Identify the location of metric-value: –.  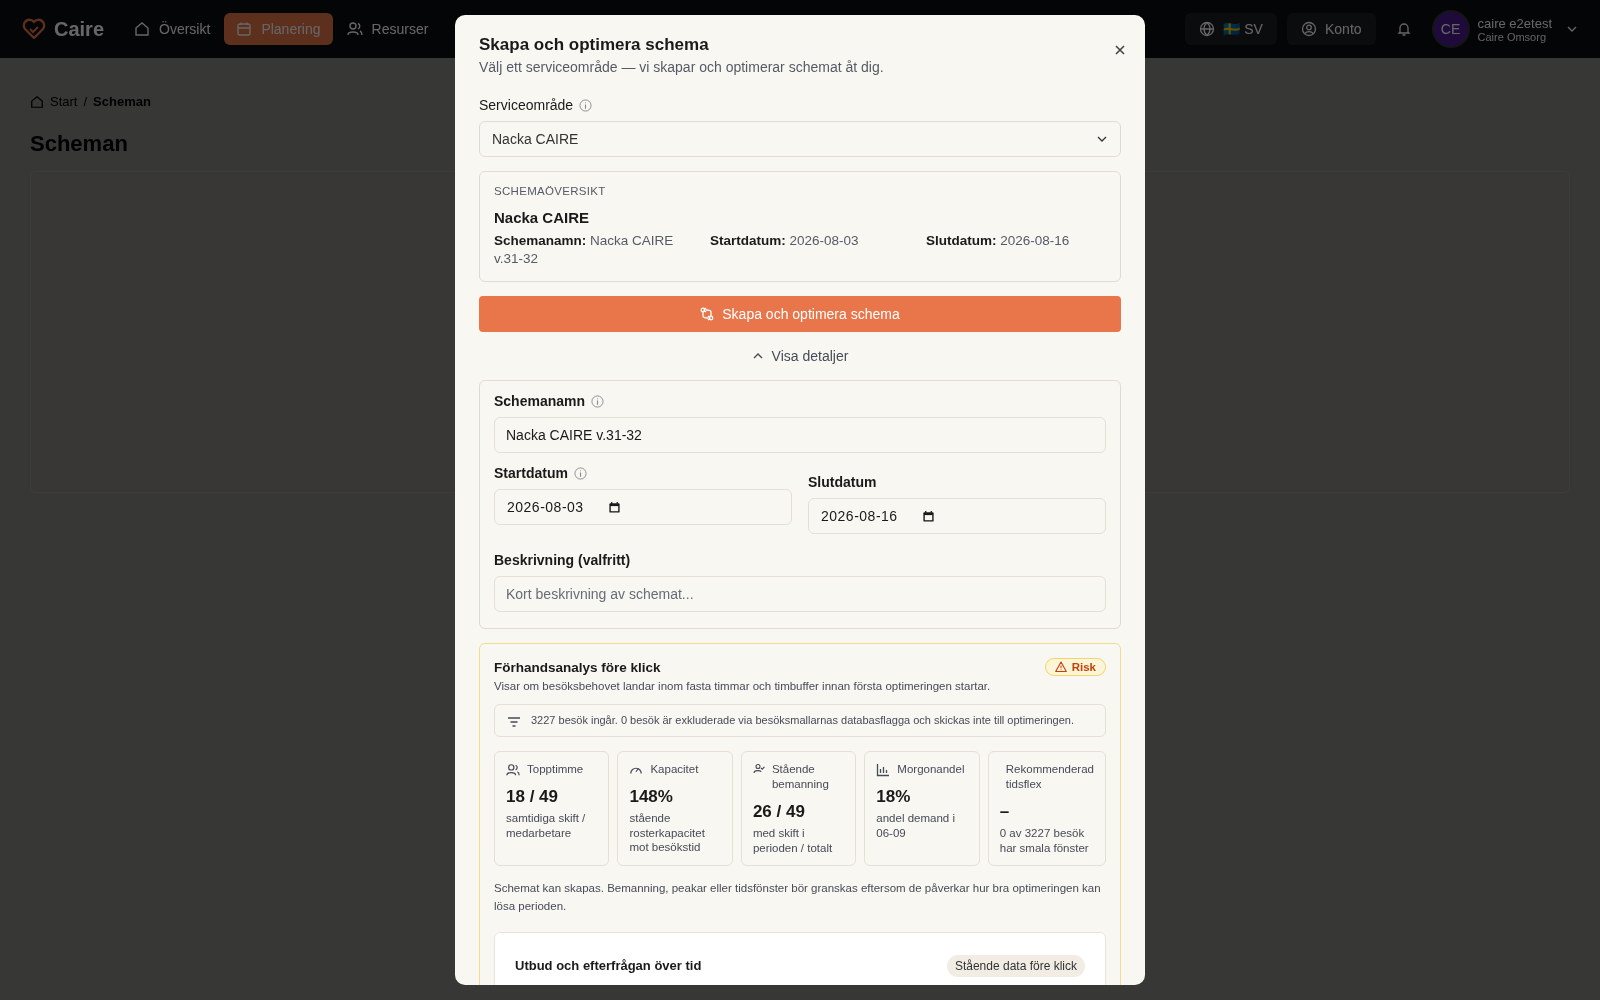
(1005, 812).